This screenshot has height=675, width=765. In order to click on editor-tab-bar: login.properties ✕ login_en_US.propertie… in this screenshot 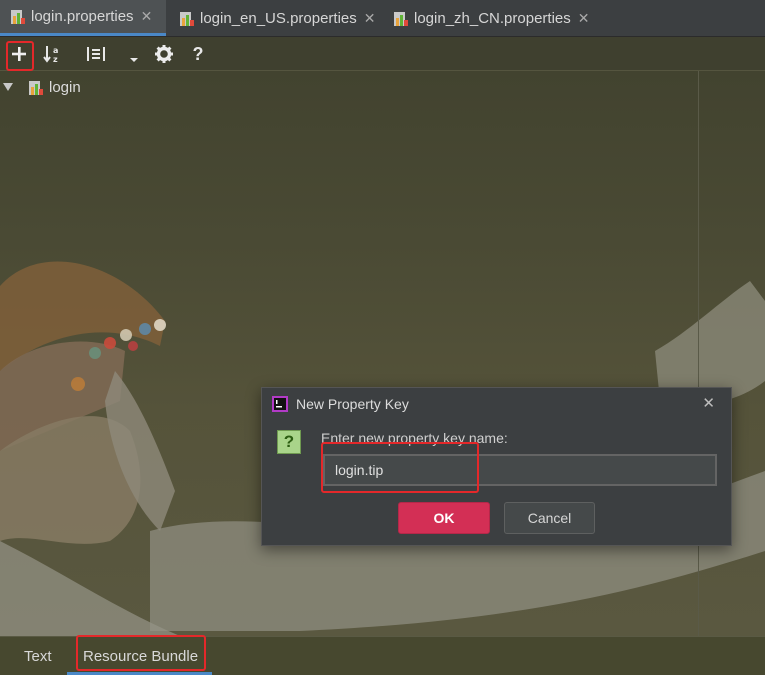, I will do `click(382, 18)`.